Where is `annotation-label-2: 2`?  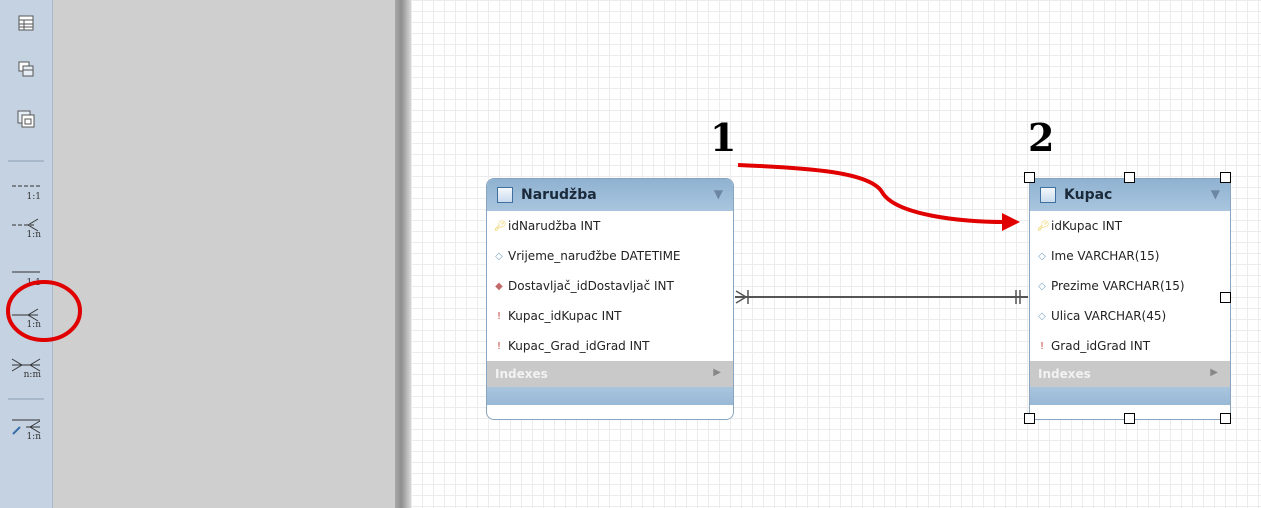 annotation-label-2: 2 is located at coordinates (1041, 137).